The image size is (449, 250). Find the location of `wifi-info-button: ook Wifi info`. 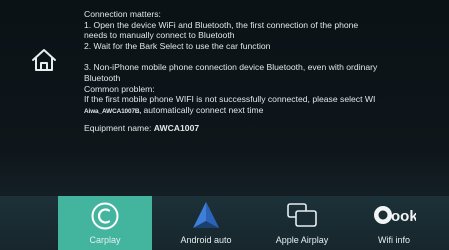

wifi-info-button: ook Wifi info is located at coordinates (394, 223).